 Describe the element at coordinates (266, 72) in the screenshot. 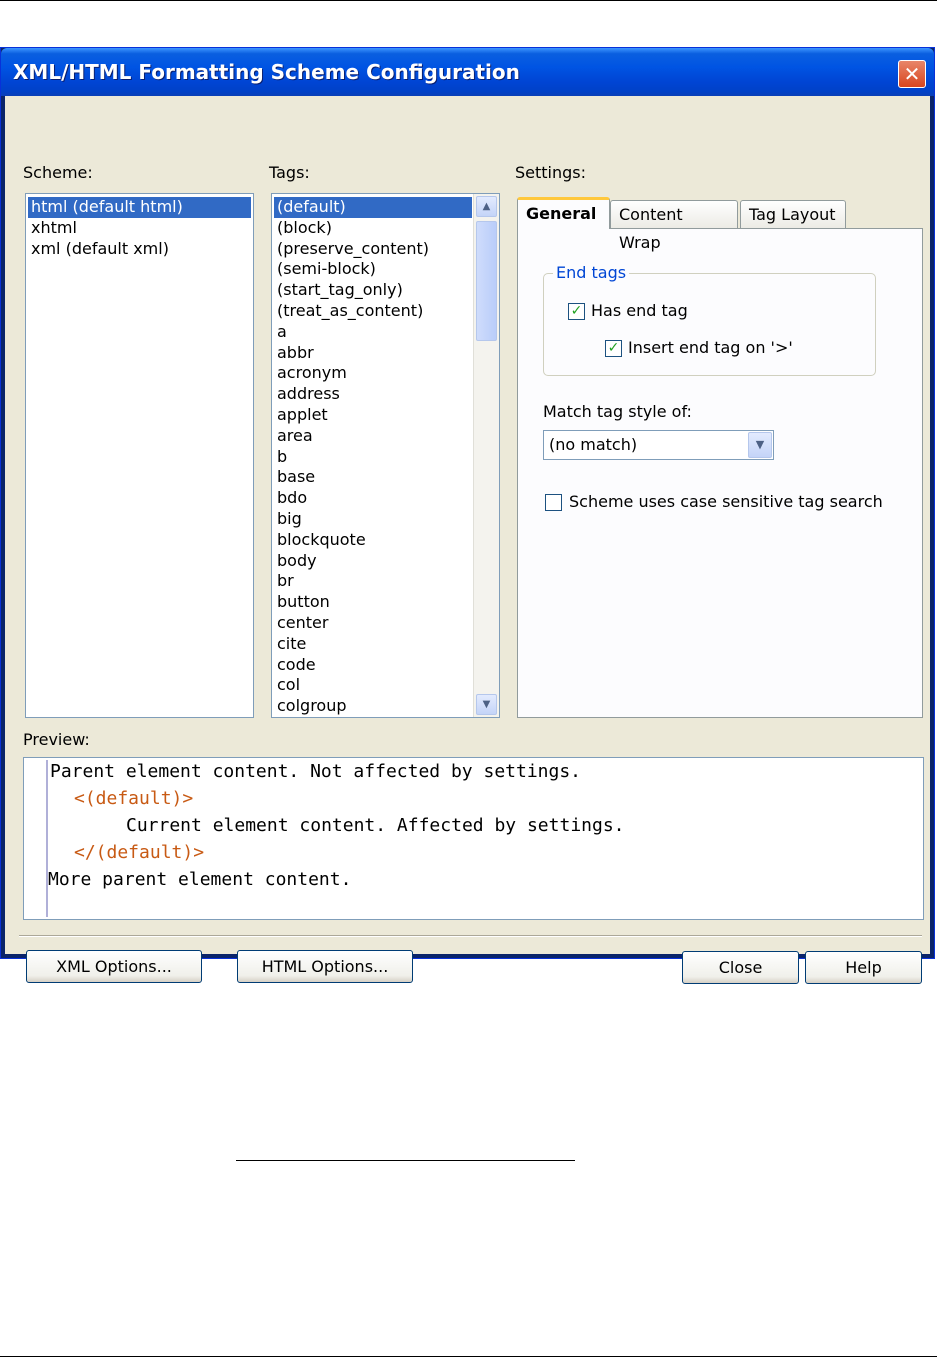

I see `window-title: XML/HTML Formatting Scheme Configuration` at that location.